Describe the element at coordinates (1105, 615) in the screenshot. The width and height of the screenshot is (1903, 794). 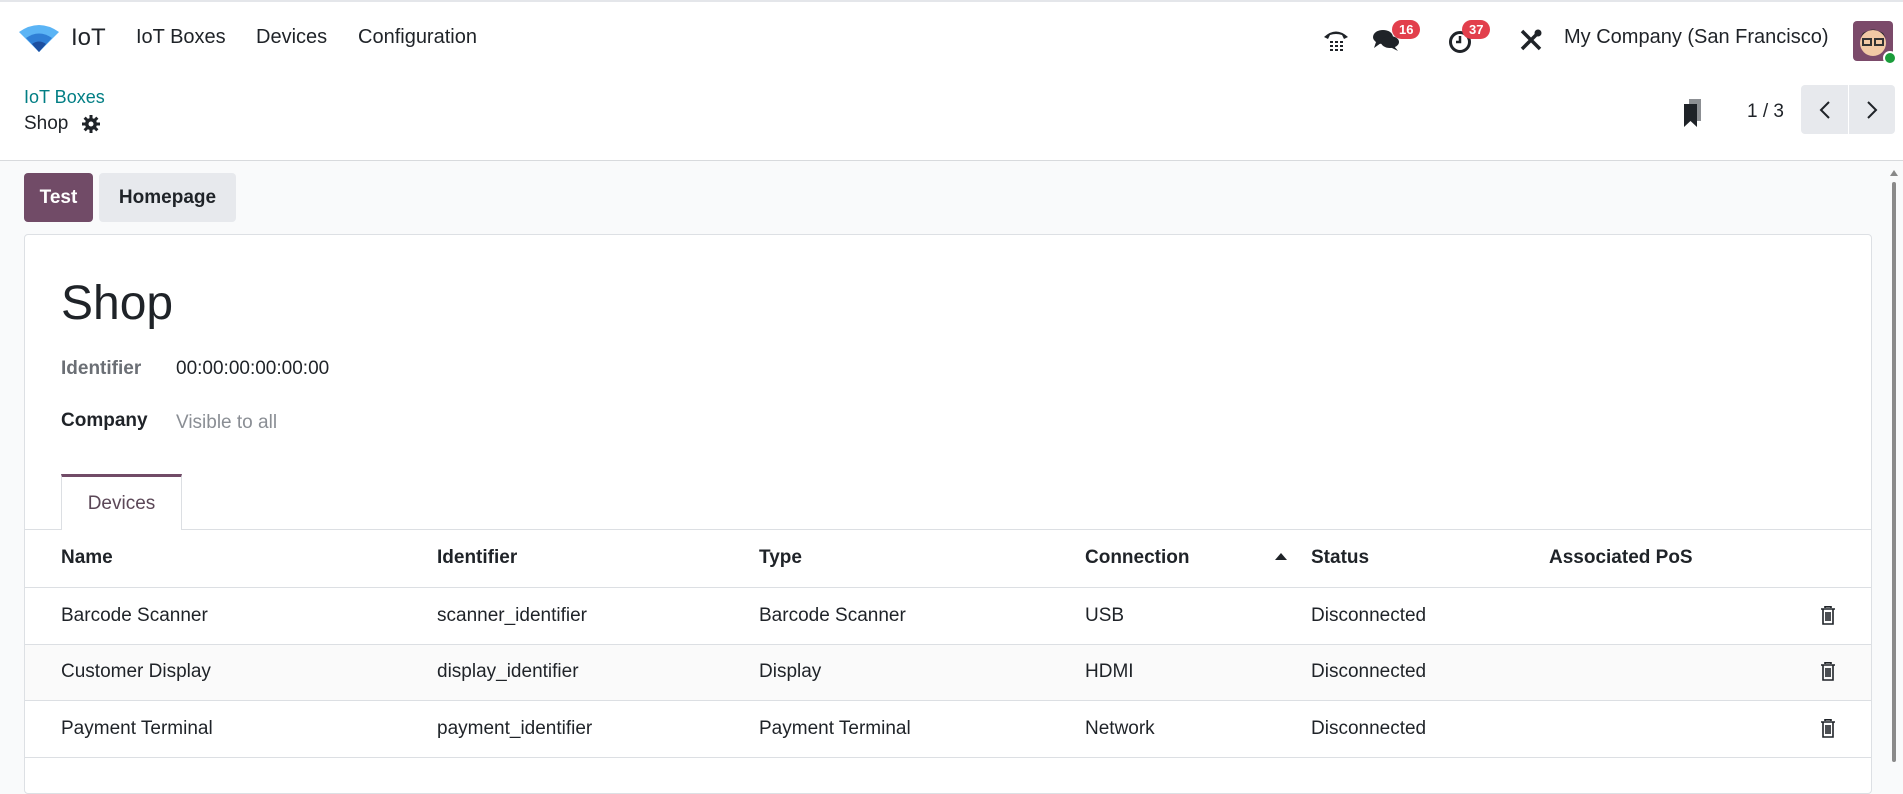
I see `cell-connection: USB` at that location.